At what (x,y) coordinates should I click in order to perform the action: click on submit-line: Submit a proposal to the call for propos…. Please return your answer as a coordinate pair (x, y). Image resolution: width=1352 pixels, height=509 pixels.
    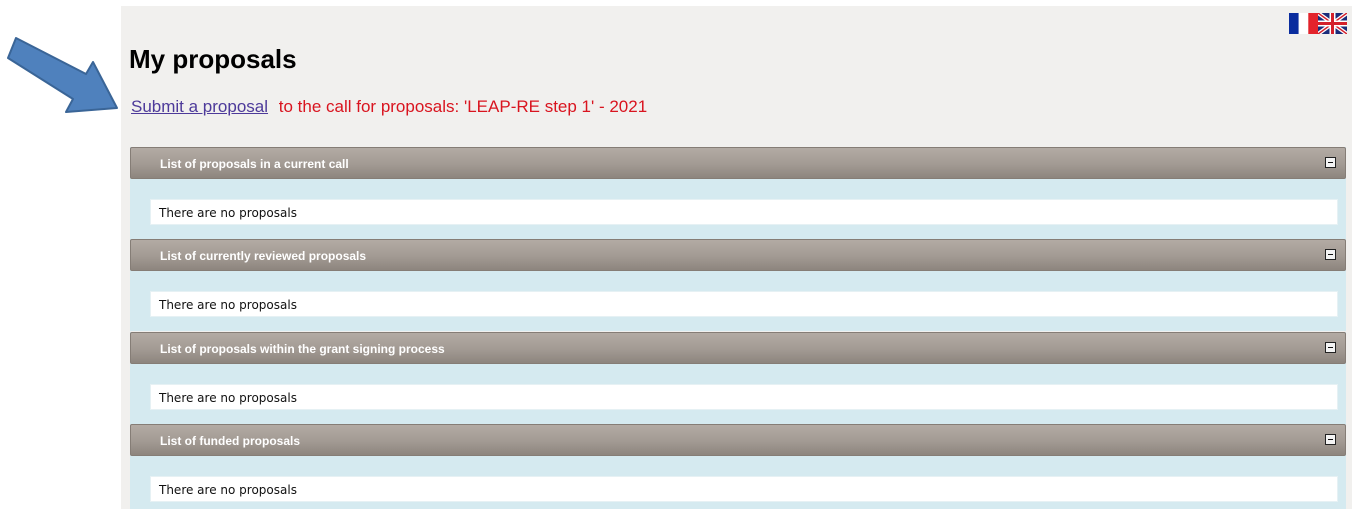
    Looking at the image, I should click on (389, 107).